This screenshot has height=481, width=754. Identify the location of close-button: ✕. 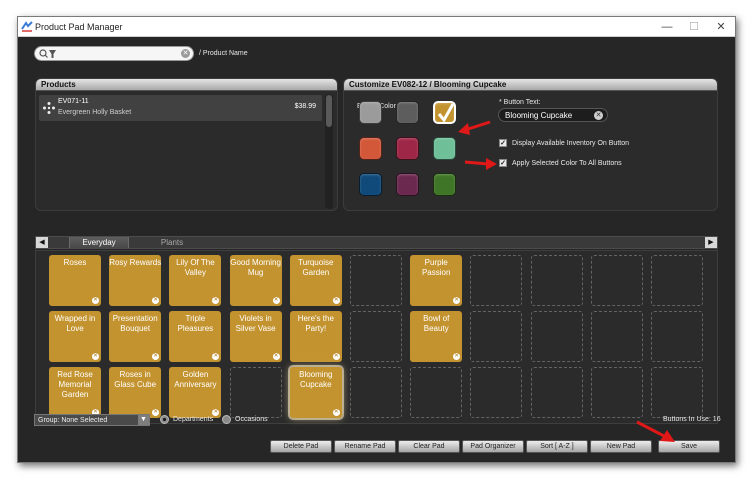
(721, 27).